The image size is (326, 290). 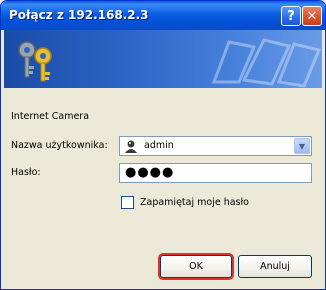 I want to click on password-field: ●●●●, so click(x=215, y=173).